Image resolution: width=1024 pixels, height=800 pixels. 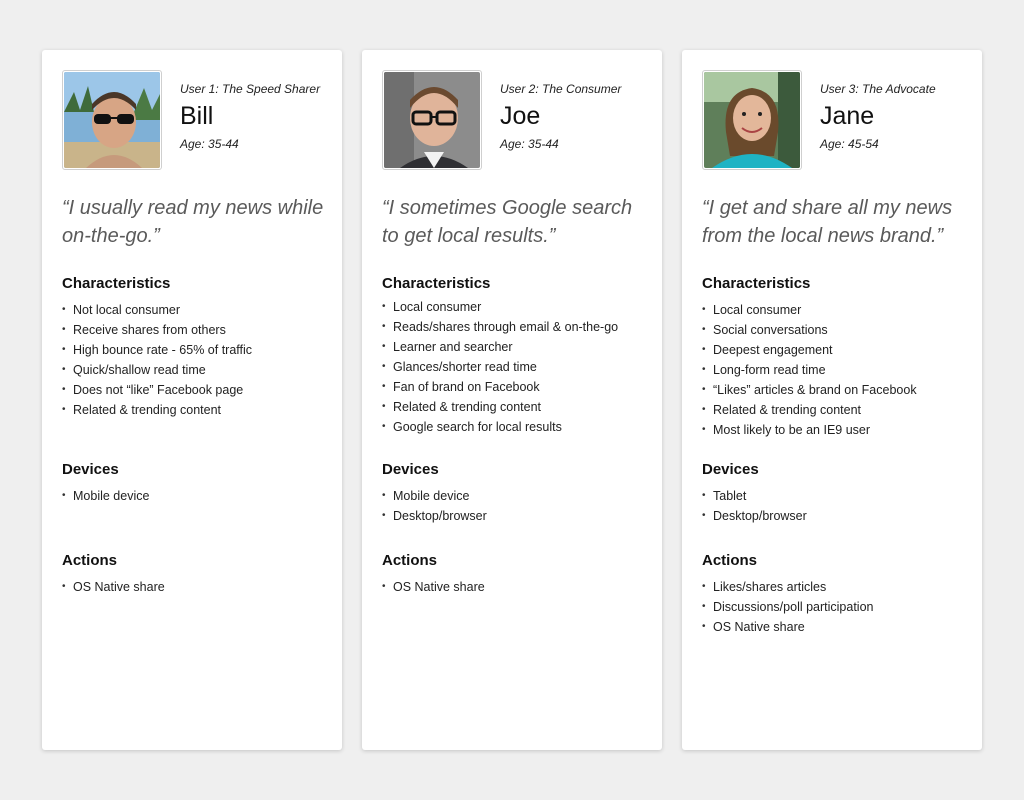 I want to click on persona-name: Bill, so click(x=197, y=116).